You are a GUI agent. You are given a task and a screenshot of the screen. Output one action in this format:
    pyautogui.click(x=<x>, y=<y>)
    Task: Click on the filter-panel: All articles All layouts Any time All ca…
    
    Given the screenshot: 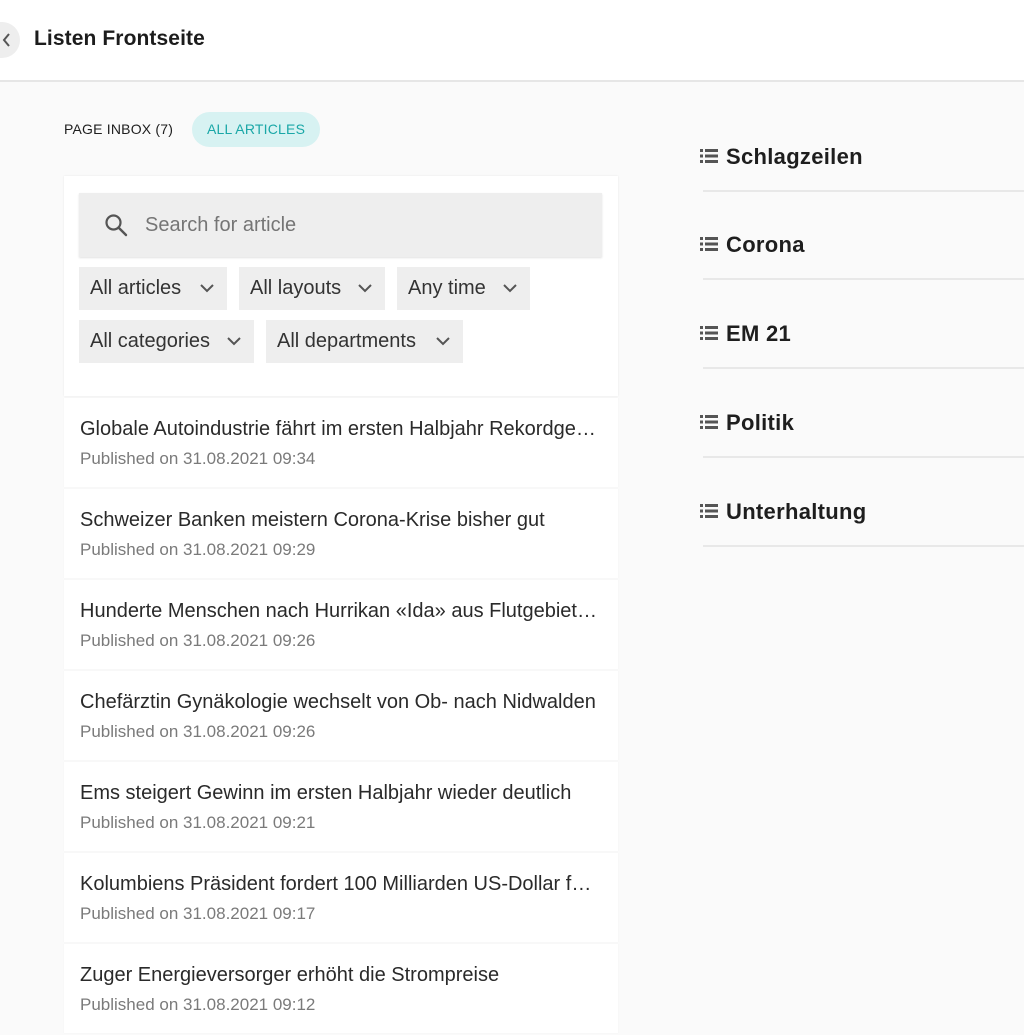 What is the action you would take?
    pyautogui.click(x=341, y=286)
    